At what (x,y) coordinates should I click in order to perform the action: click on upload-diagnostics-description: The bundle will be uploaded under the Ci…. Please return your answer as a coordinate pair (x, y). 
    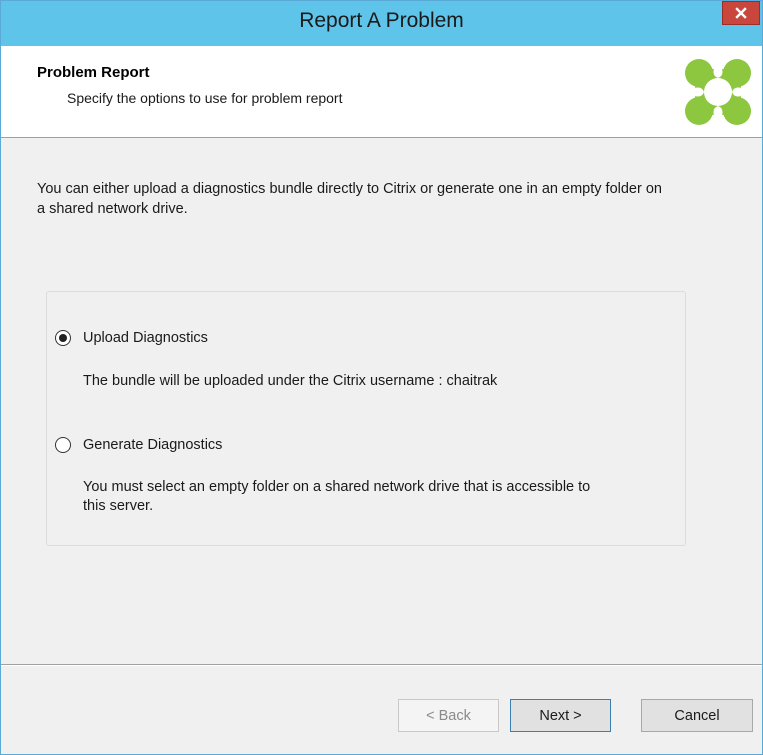
    Looking at the image, I should click on (290, 381).